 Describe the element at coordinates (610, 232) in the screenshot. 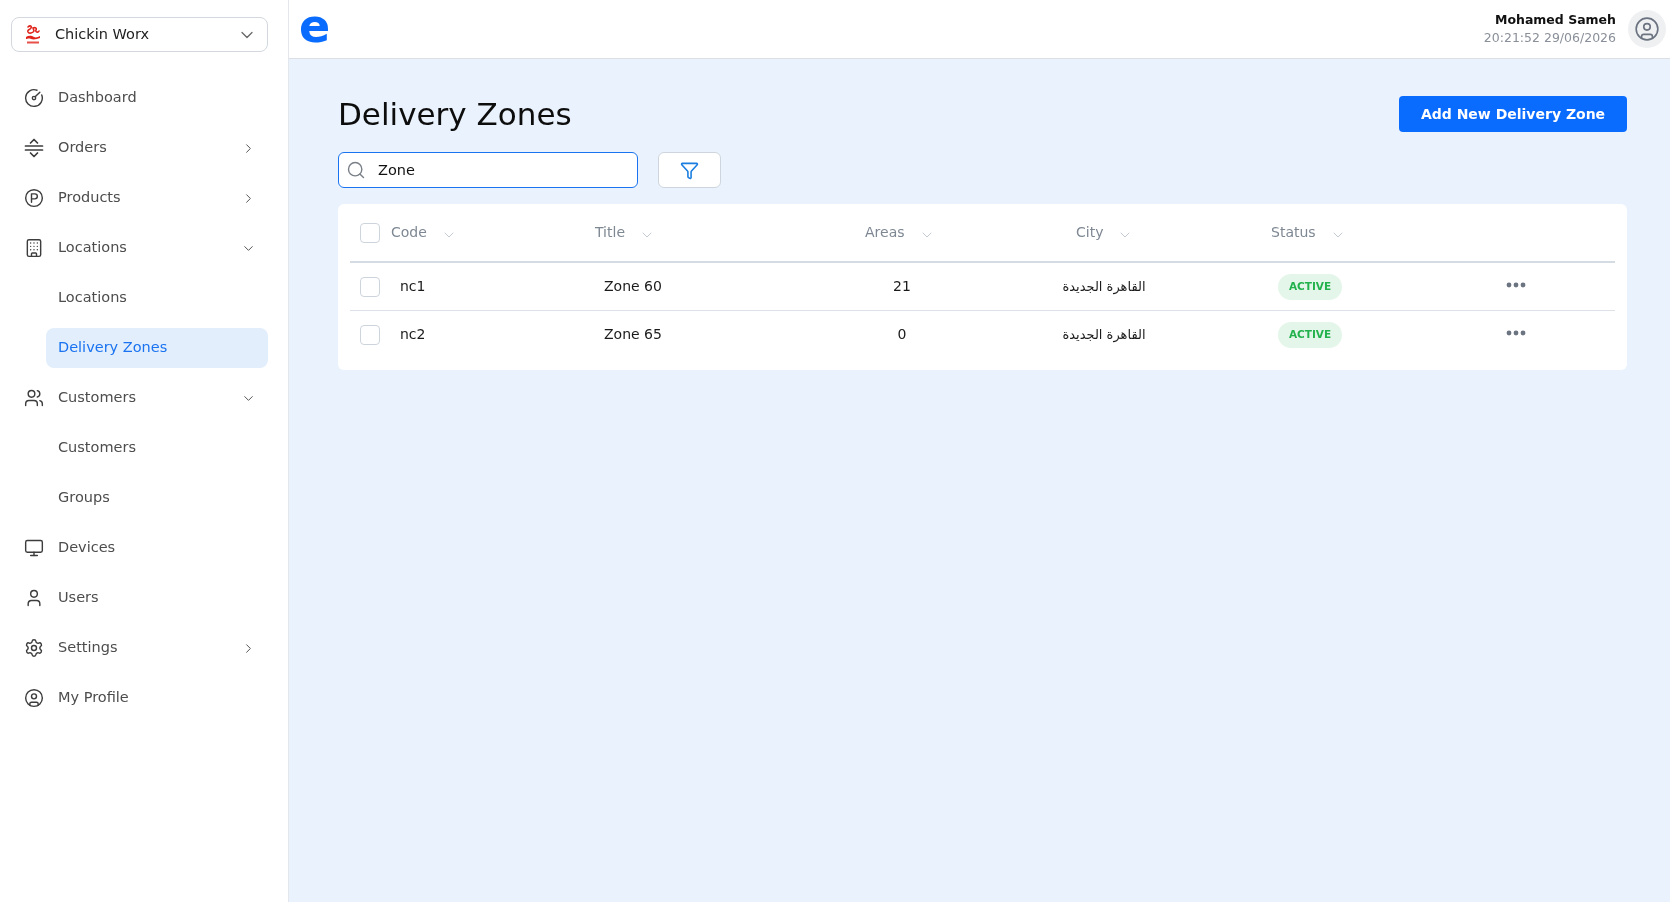

I see `column-header: Title` at that location.